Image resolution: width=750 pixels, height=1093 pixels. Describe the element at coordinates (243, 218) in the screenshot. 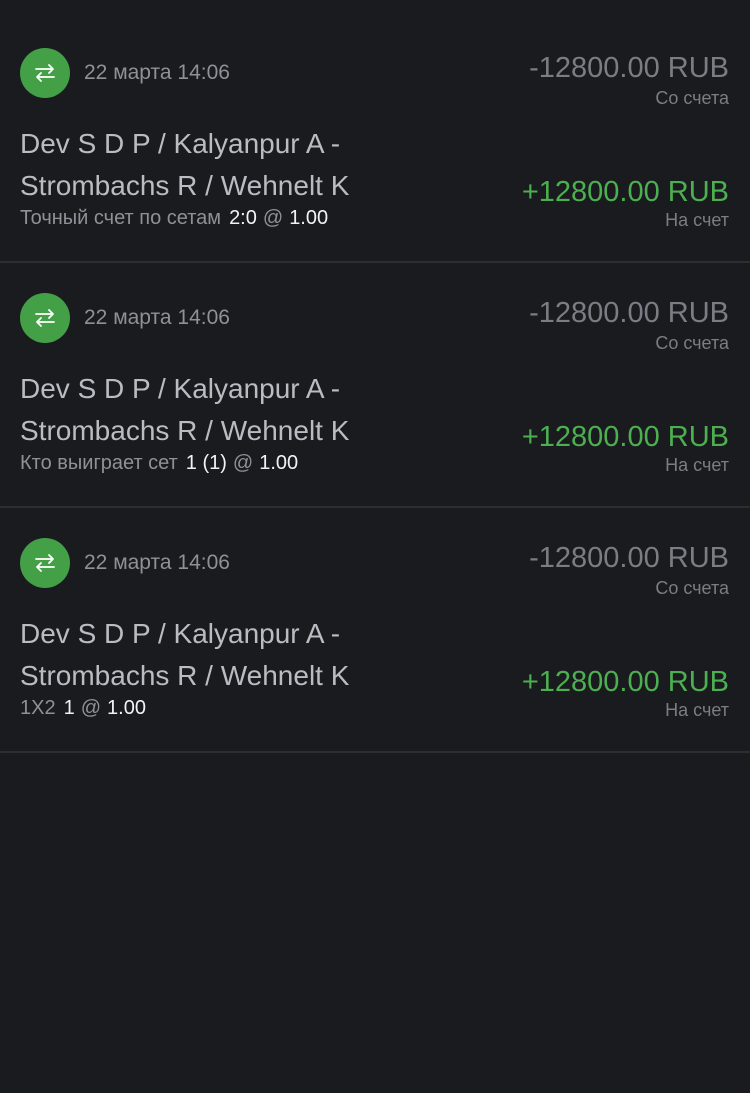

I see `bet-pick: 2:0` at that location.